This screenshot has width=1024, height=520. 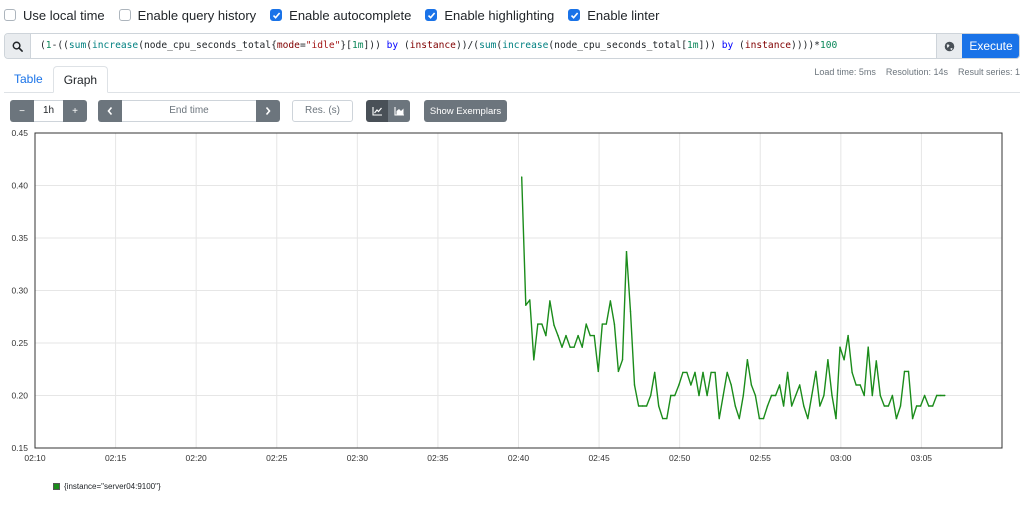 What do you see at coordinates (18, 46) in the screenshot?
I see `search-icon` at bounding box center [18, 46].